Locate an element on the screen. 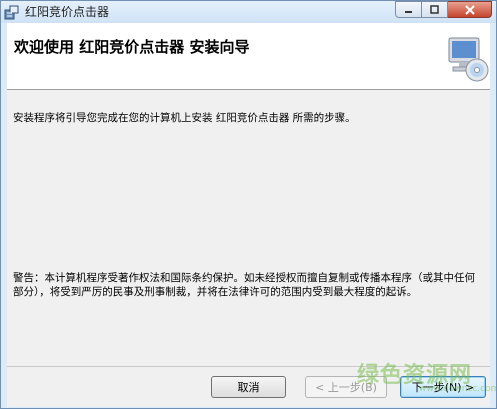 The width and height of the screenshot is (497, 409). title-bar: 红阳竞价点击器 is located at coordinates (248, 12).